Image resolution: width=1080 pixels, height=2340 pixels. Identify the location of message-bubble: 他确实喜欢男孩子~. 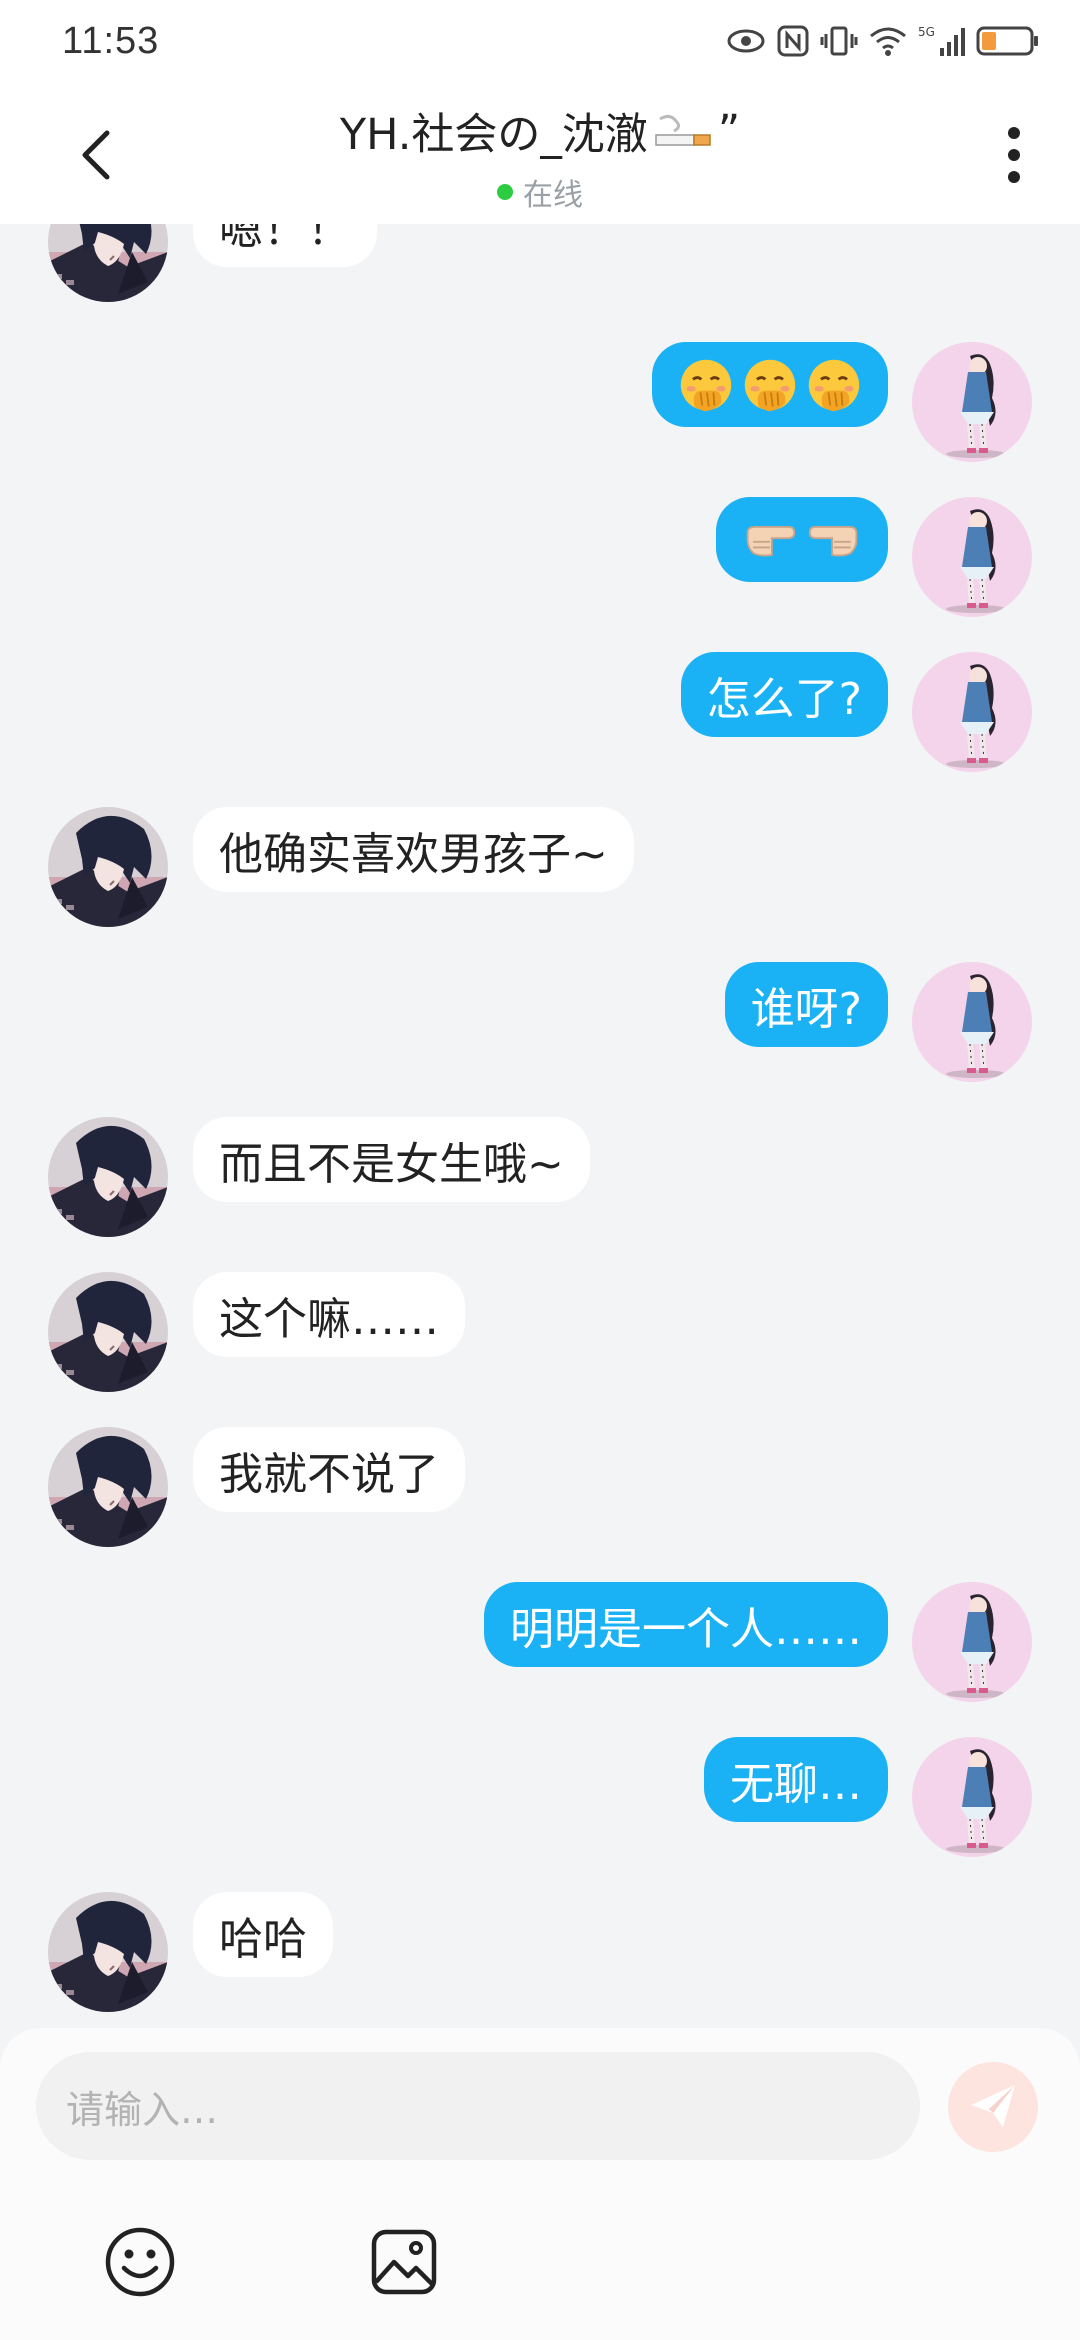
(413, 849).